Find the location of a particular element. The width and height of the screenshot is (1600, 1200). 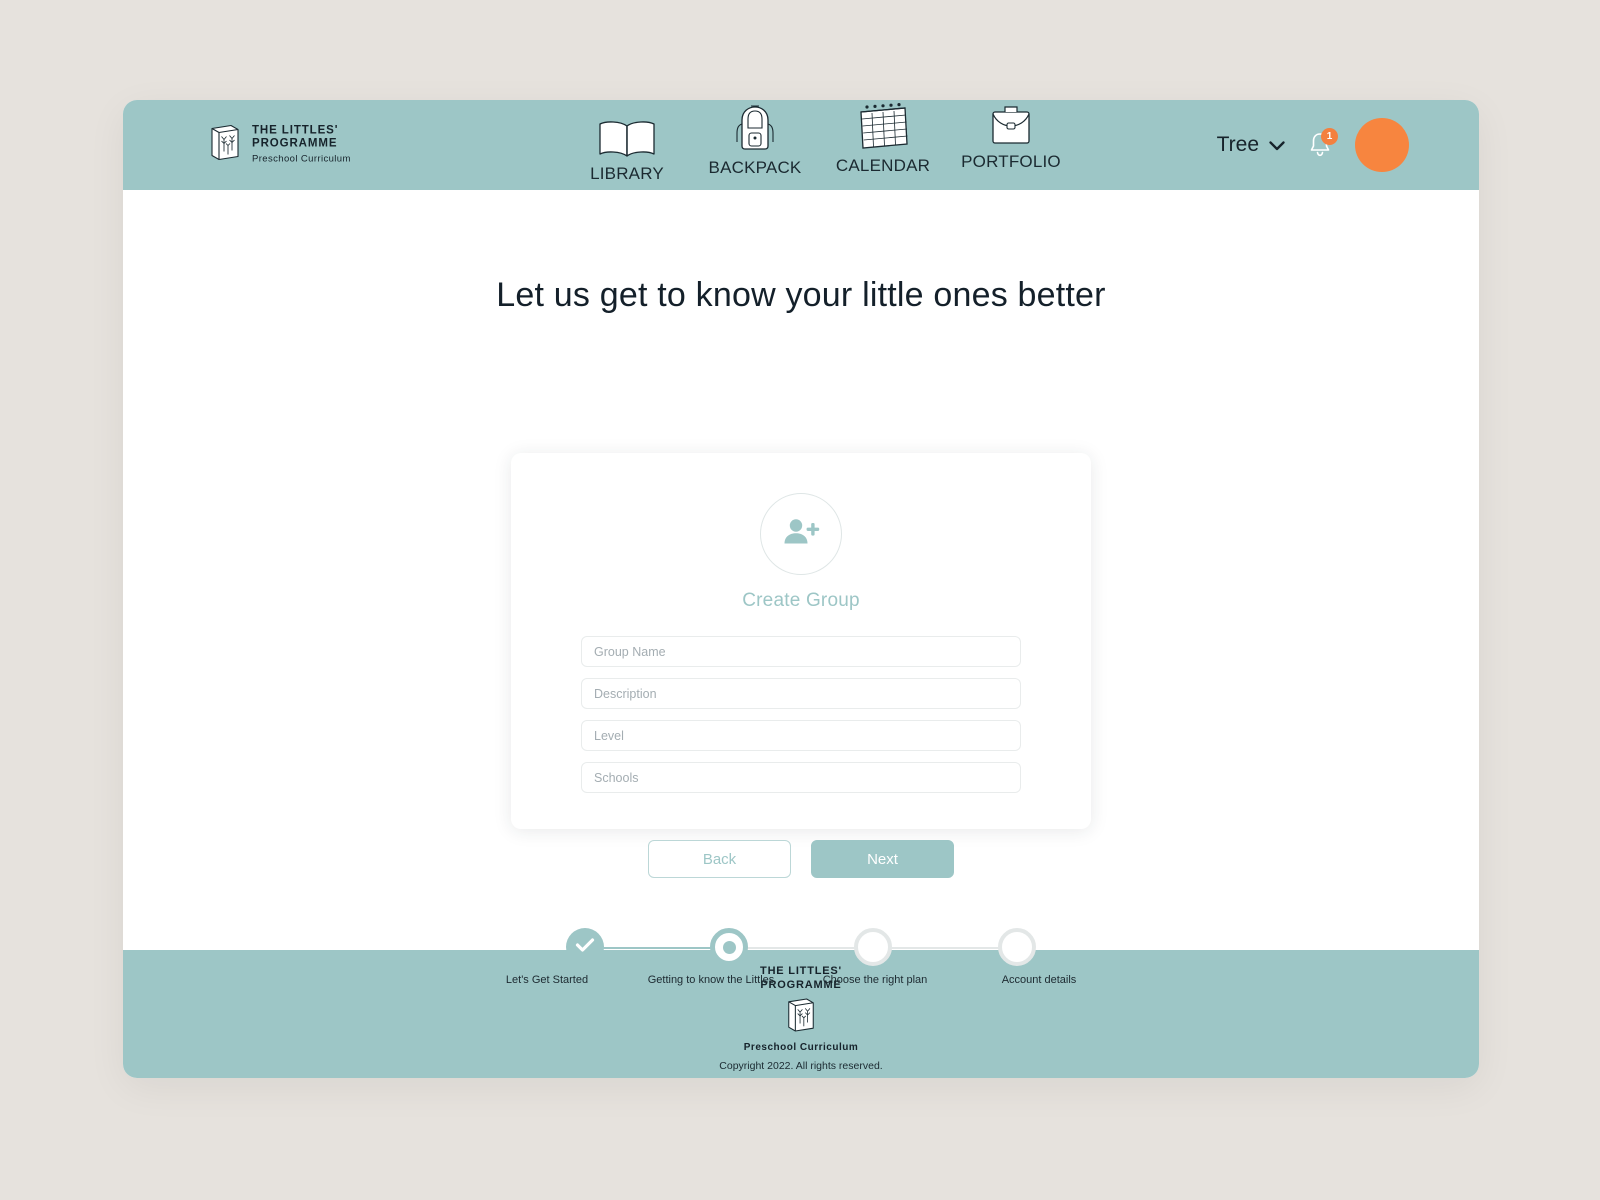

step-label-1: Let's Get Started is located at coordinates (547, 980).